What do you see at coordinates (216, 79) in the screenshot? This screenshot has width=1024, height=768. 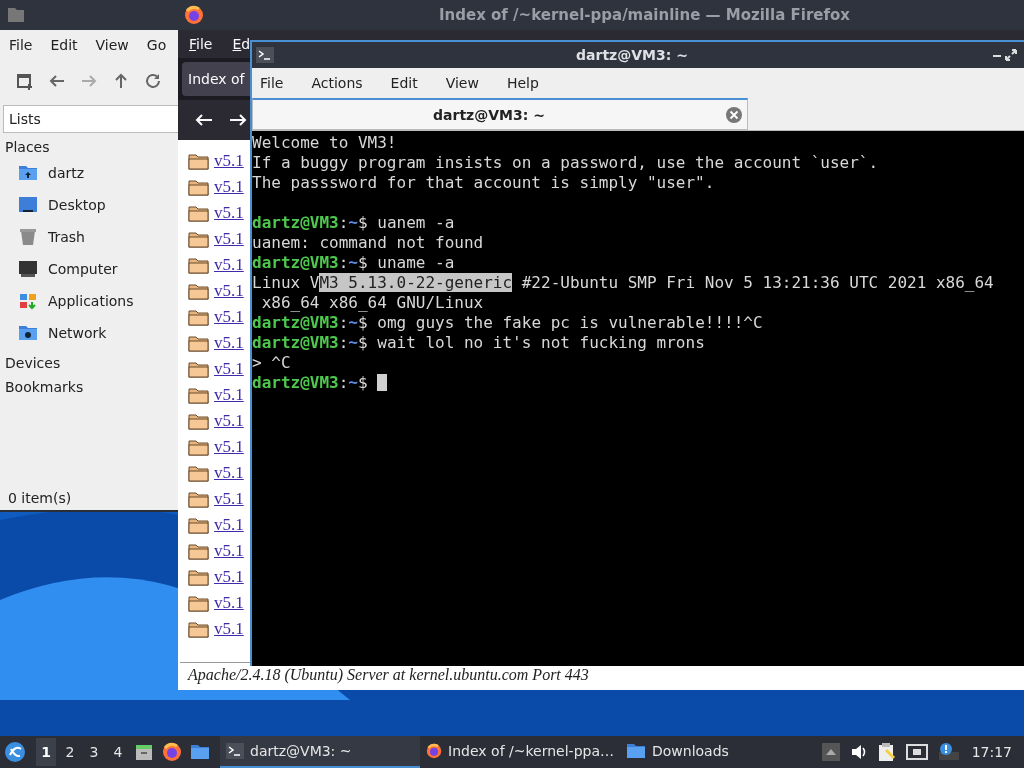 I see `browser-tab: Index of` at bounding box center [216, 79].